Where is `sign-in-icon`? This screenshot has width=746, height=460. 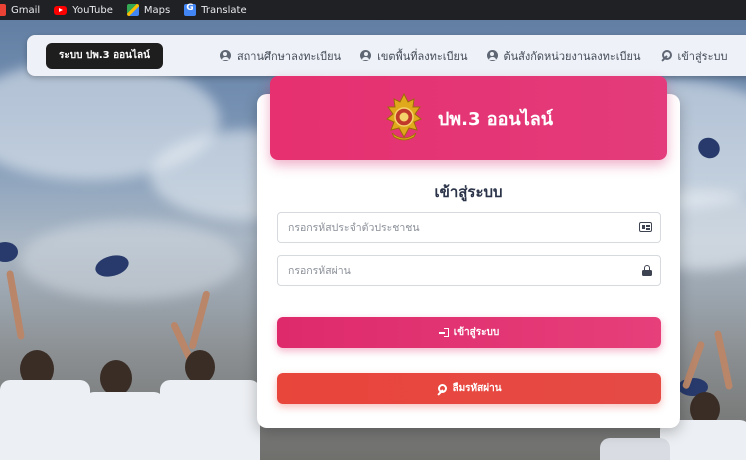 sign-in-icon is located at coordinates (443, 332).